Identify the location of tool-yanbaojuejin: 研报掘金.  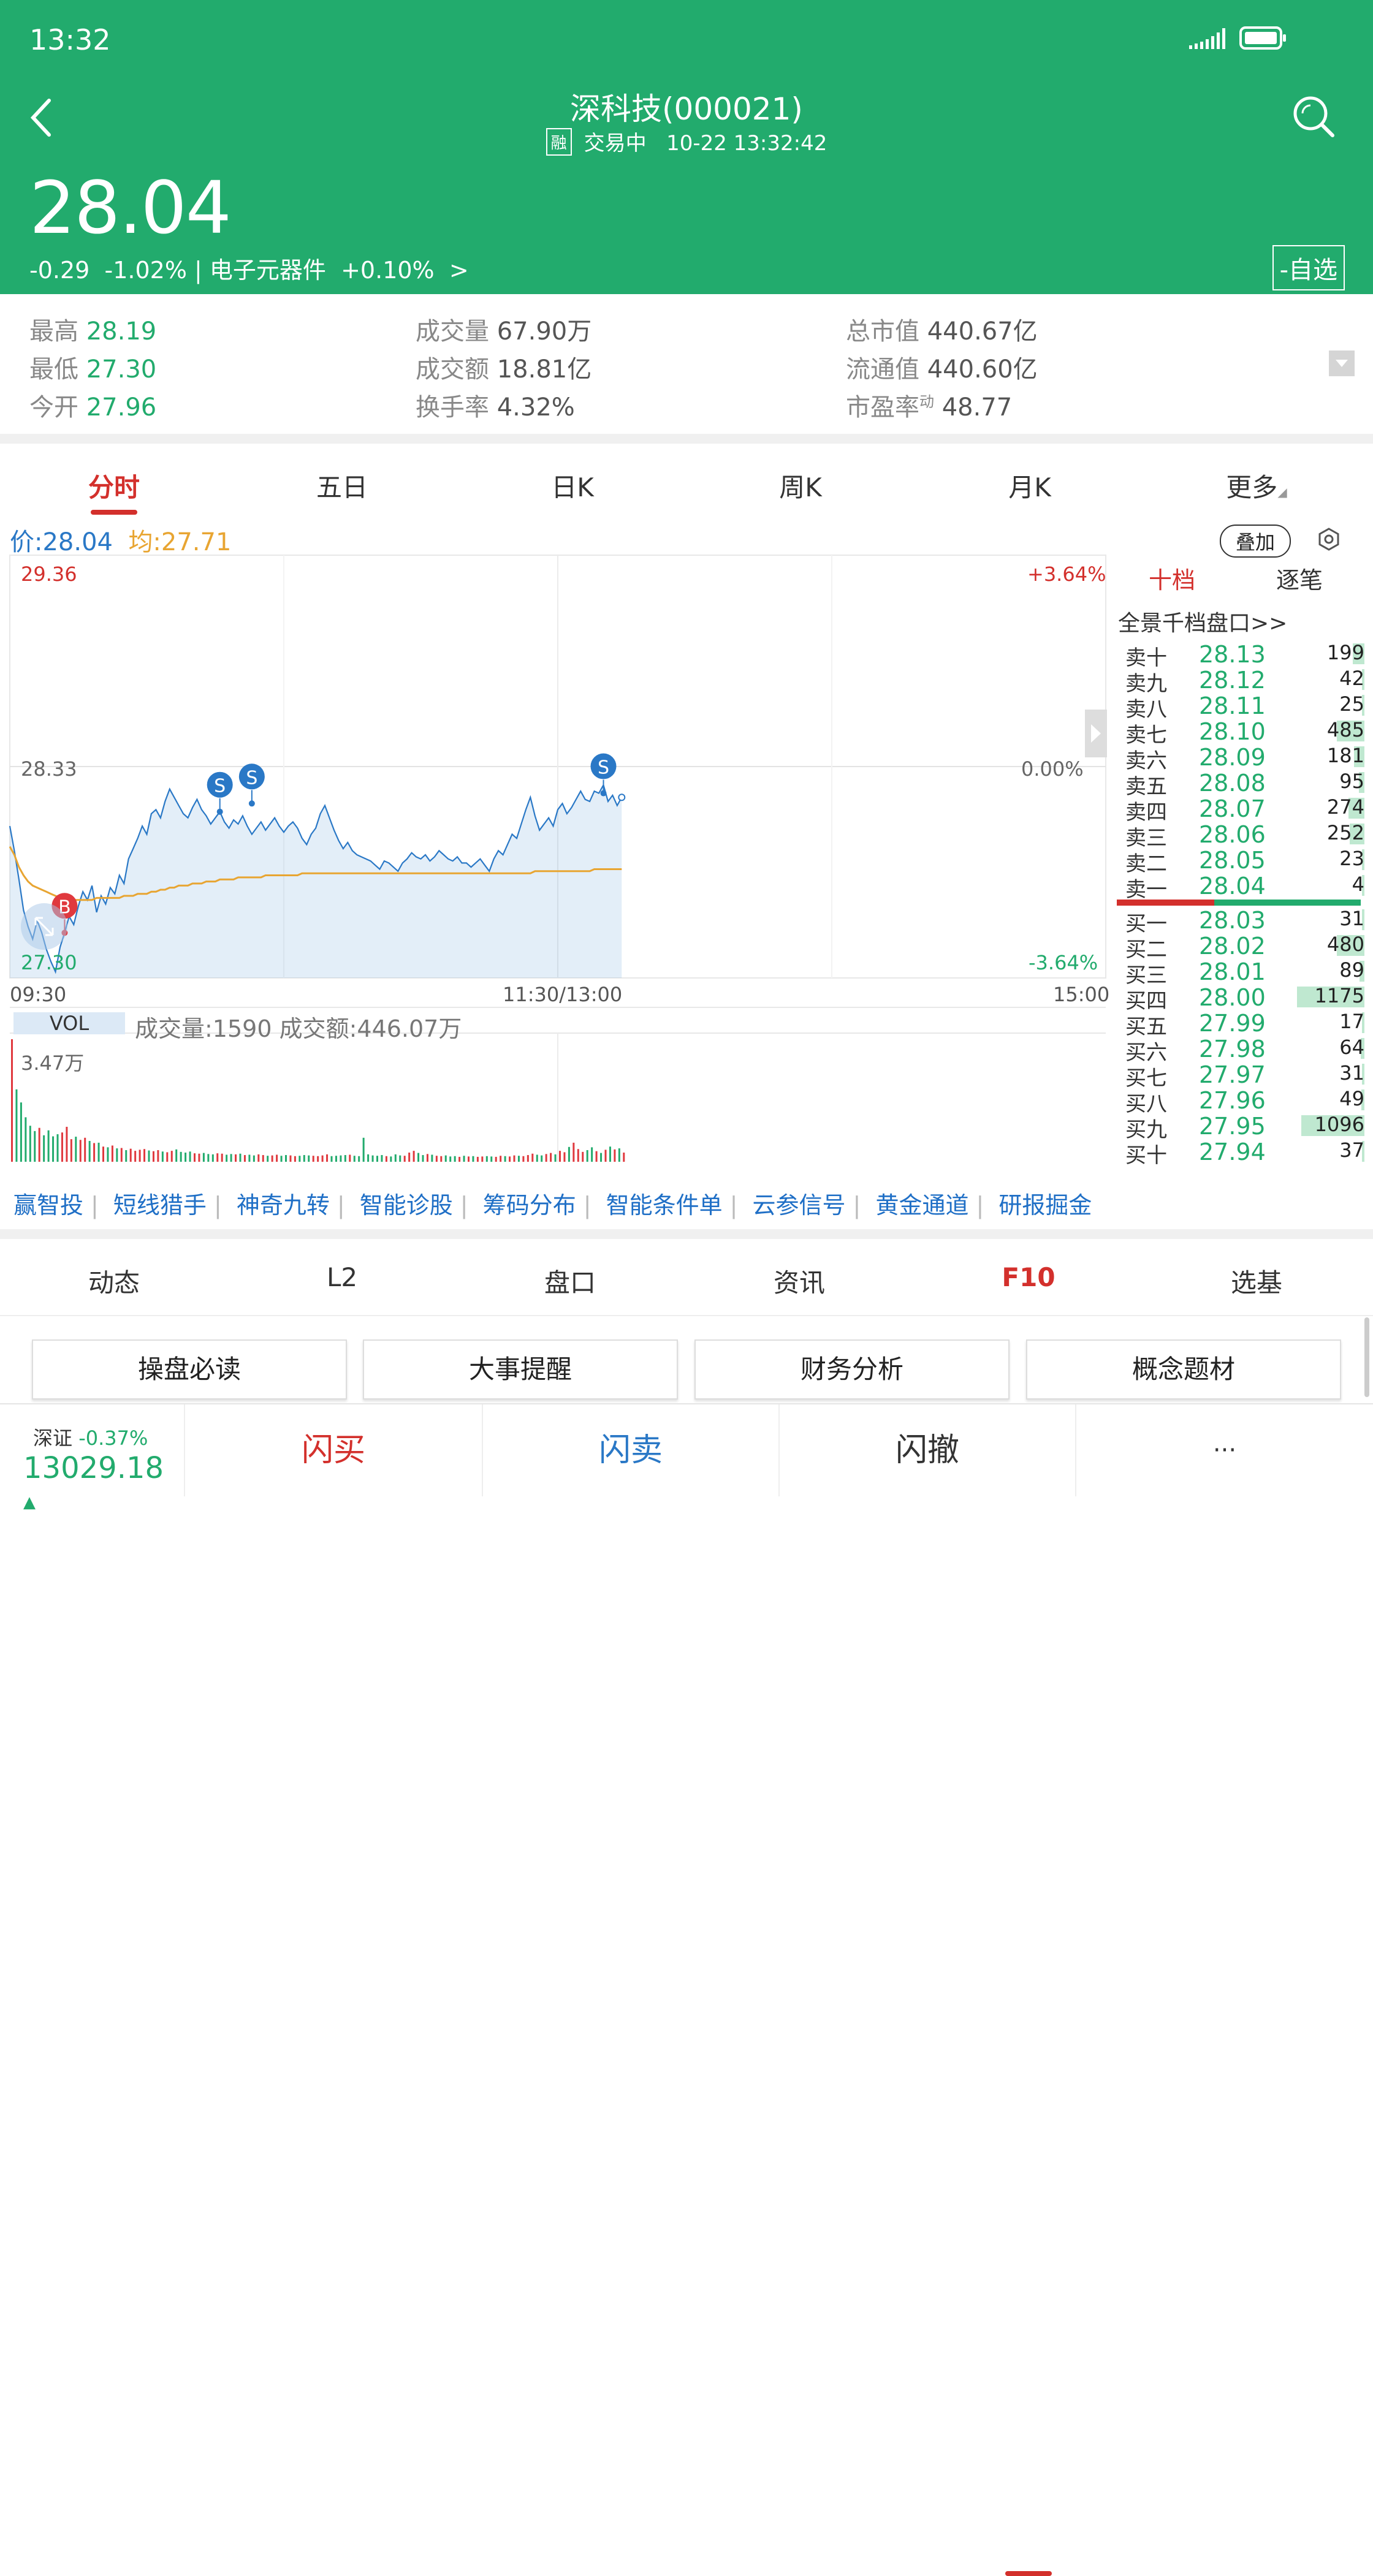
(1045, 1205).